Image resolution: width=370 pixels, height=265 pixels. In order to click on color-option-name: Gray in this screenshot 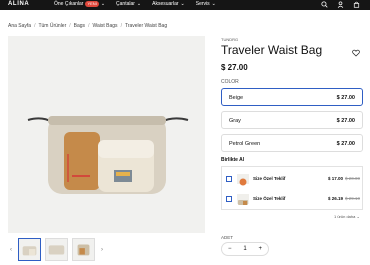, I will do `click(235, 121)`.